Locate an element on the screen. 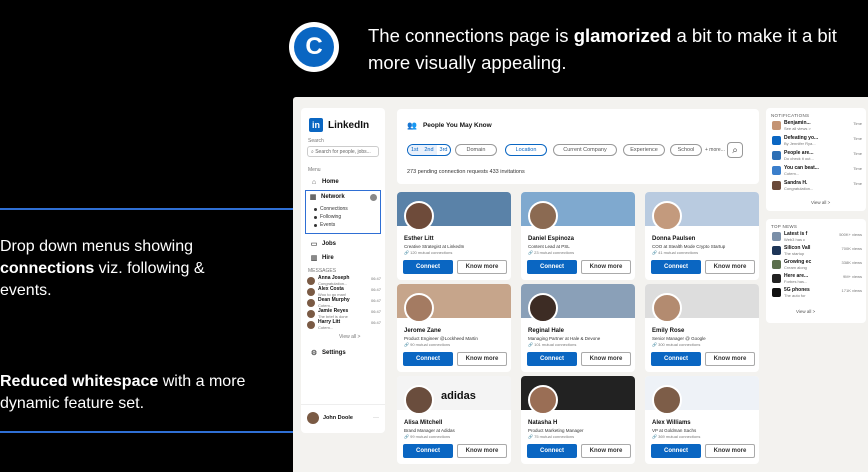  news-header: TOP NEWS is located at coordinates (784, 226).